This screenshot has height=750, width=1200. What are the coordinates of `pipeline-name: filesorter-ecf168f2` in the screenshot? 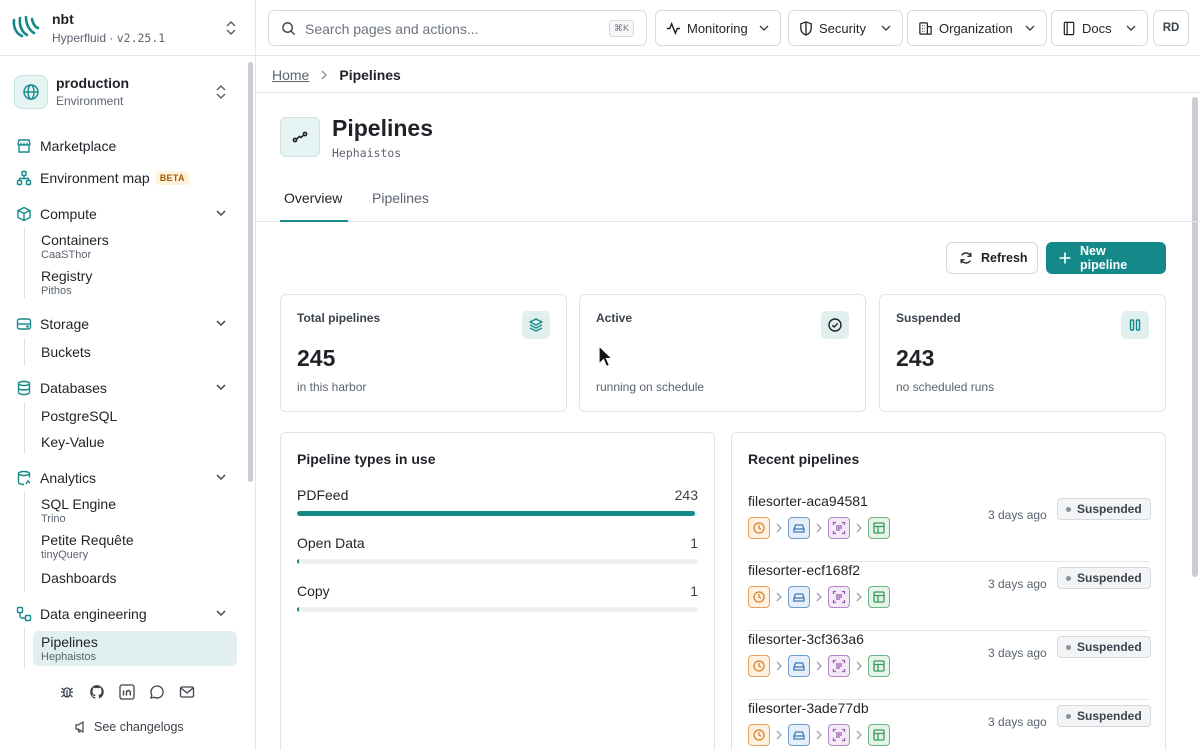 It's located at (804, 570).